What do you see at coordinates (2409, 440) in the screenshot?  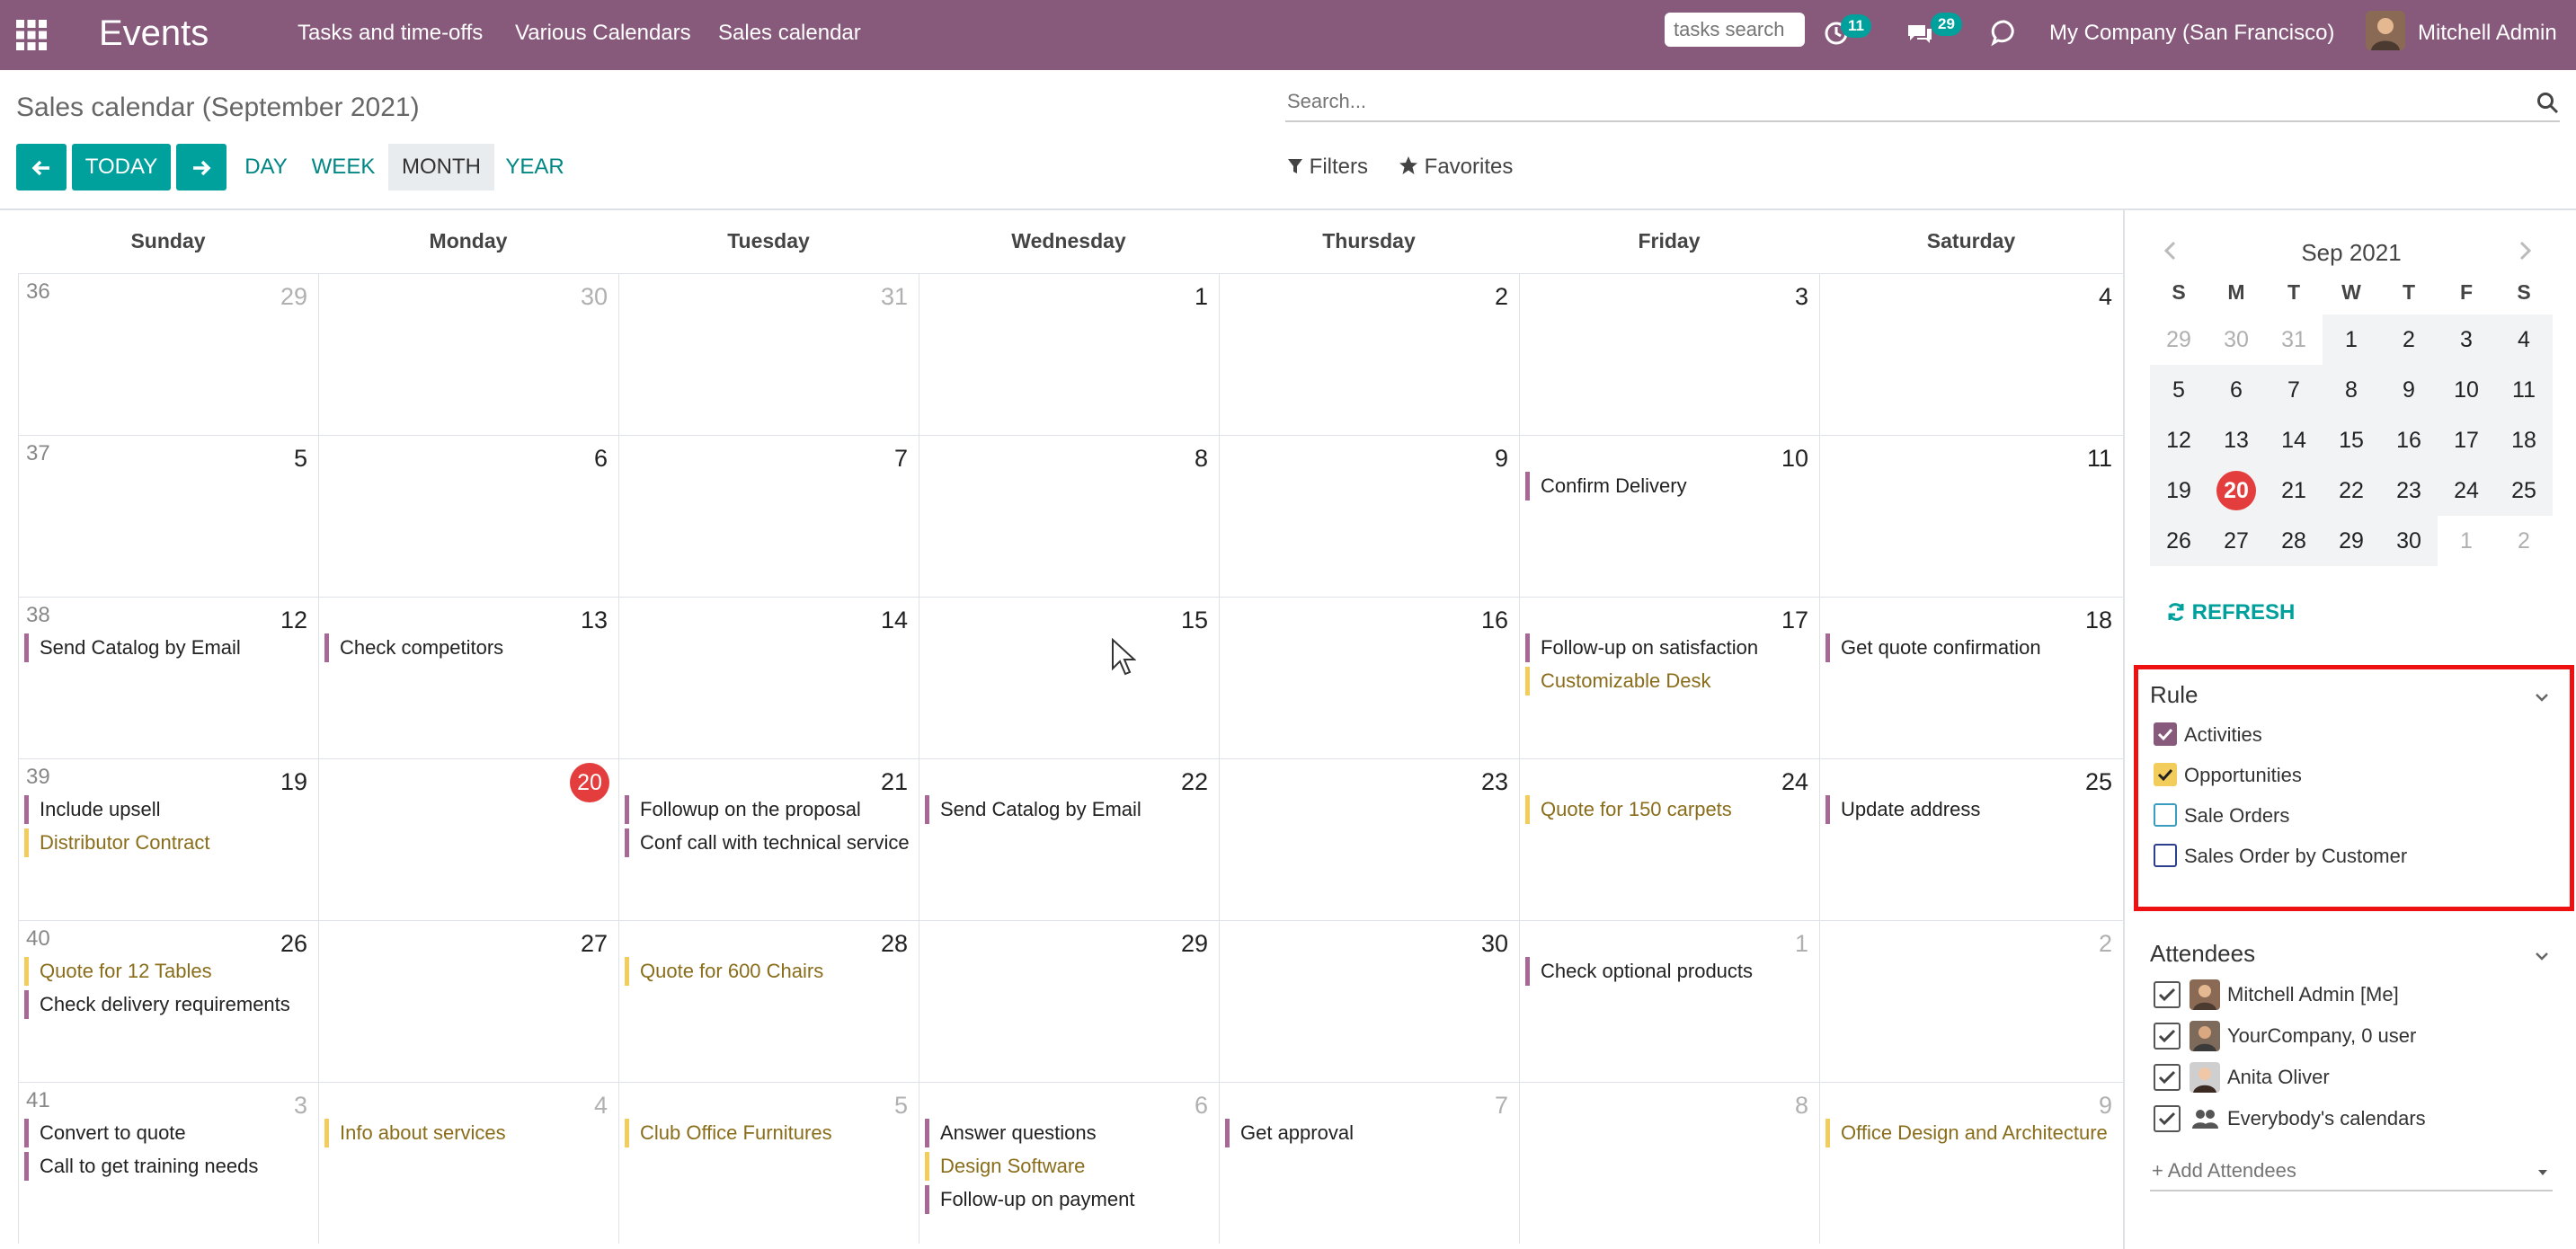 I see `mini-calendar-day: 16` at bounding box center [2409, 440].